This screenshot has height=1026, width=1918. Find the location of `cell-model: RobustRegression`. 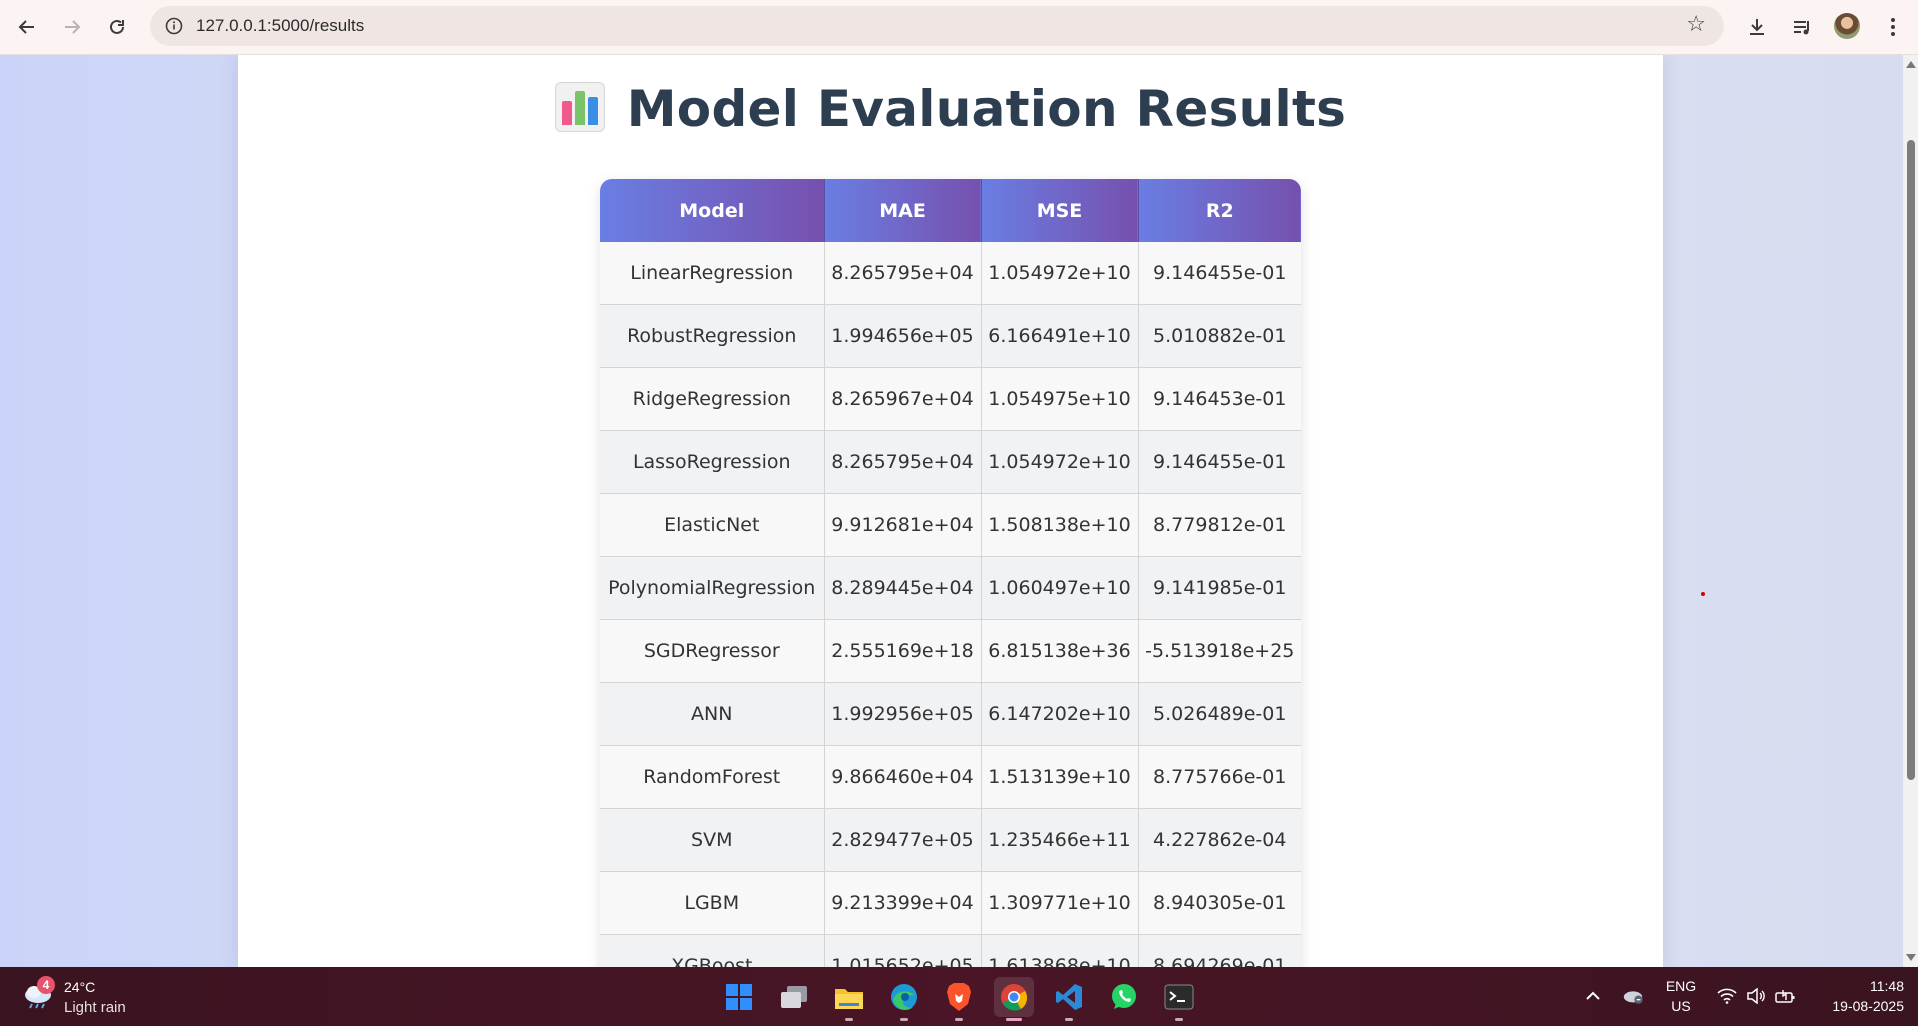

cell-model: RobustRegression is located at coordinates (712, 336).